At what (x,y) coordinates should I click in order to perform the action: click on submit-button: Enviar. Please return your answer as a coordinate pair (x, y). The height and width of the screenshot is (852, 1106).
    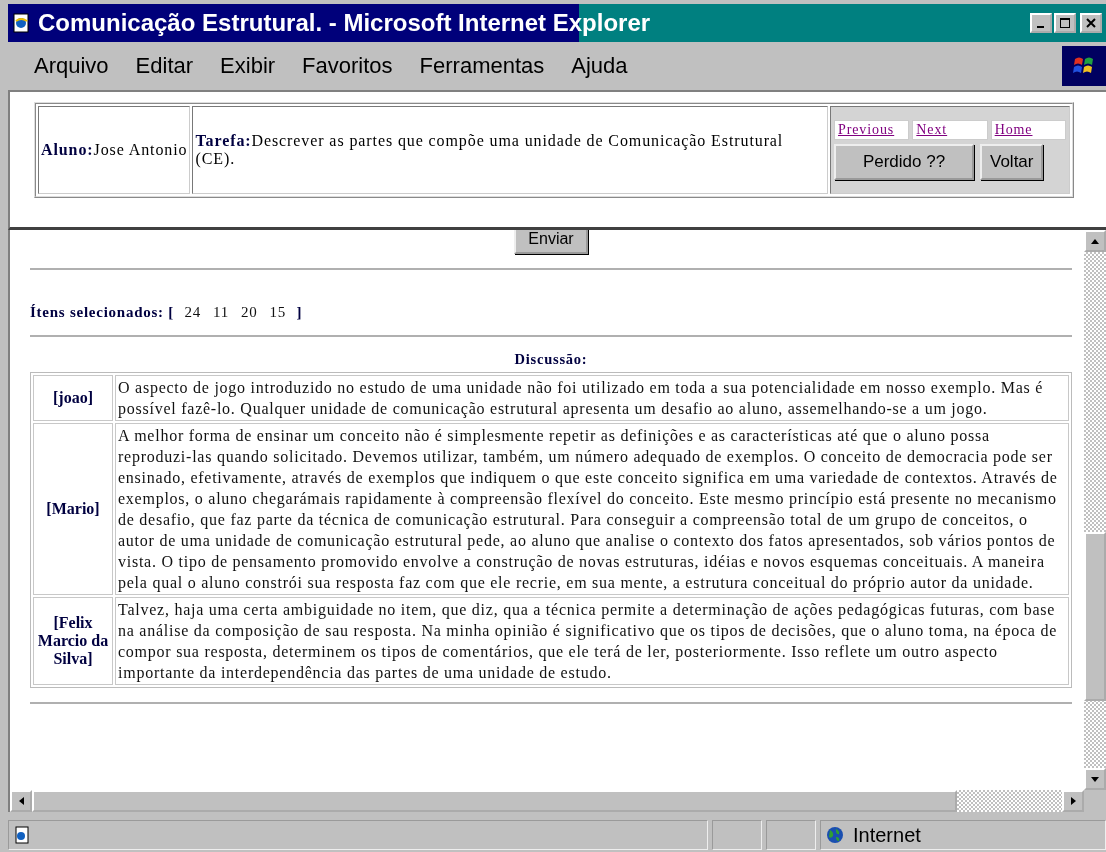
    Looking at the image, I should click on (551, 242).